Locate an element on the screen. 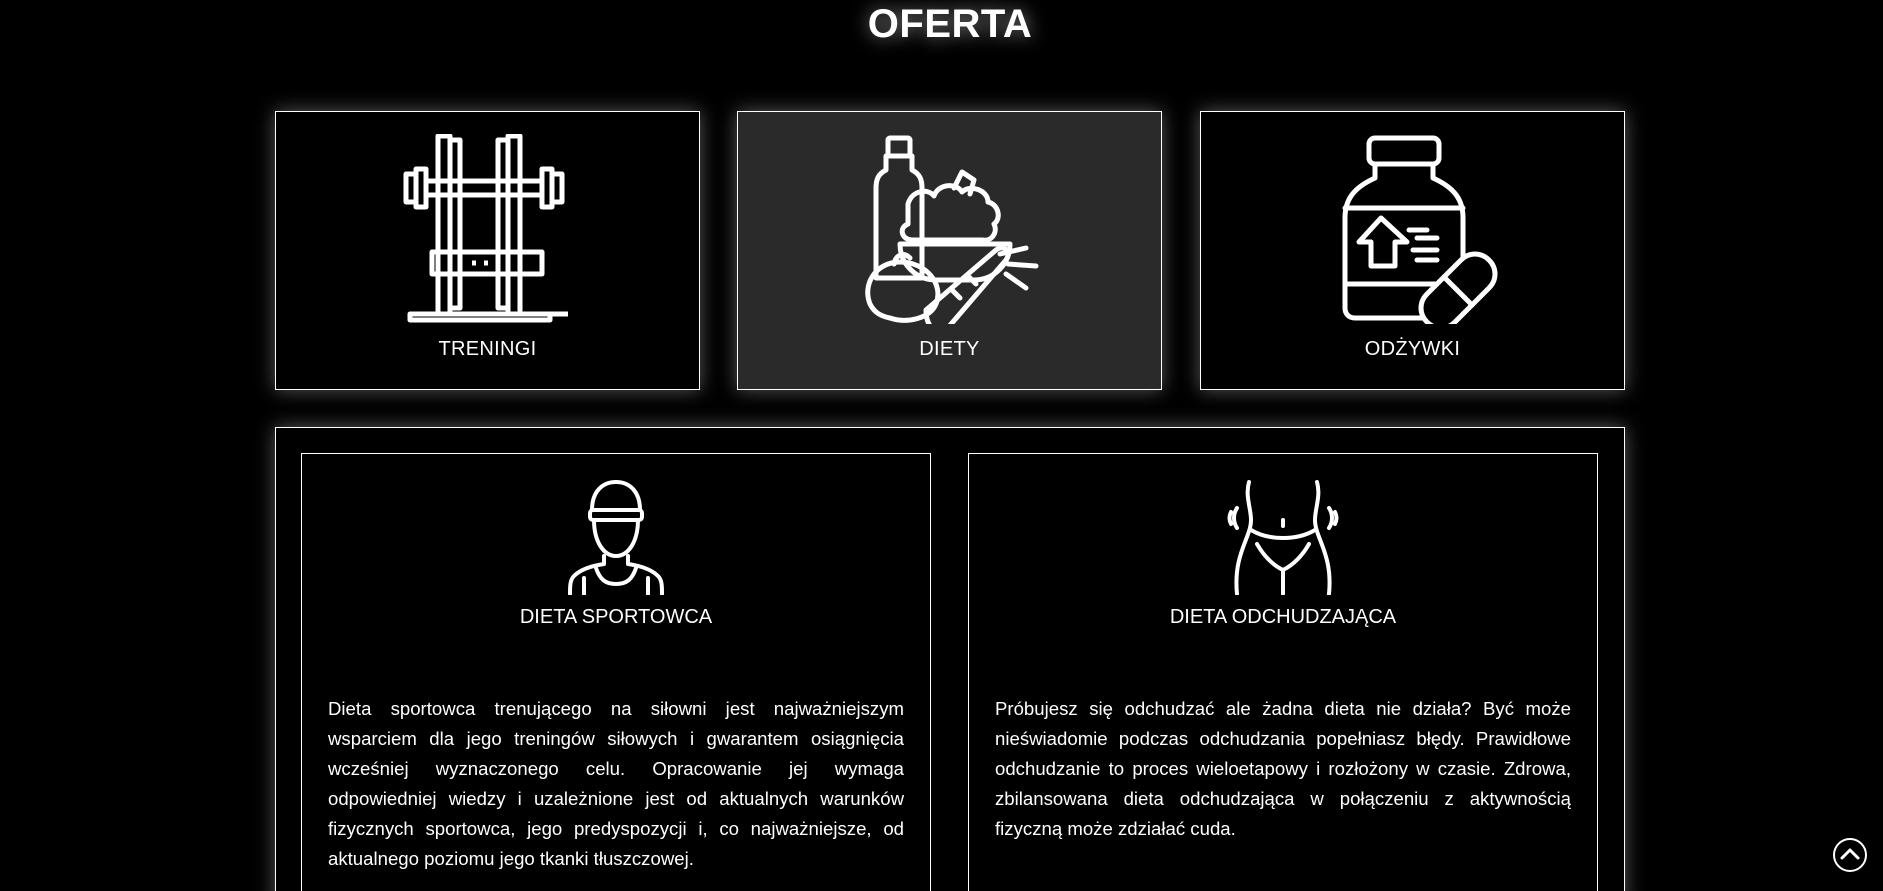 This screenshot has width=1883, height=891. scroll-to-top-button is located at coordinates (1850, 855).